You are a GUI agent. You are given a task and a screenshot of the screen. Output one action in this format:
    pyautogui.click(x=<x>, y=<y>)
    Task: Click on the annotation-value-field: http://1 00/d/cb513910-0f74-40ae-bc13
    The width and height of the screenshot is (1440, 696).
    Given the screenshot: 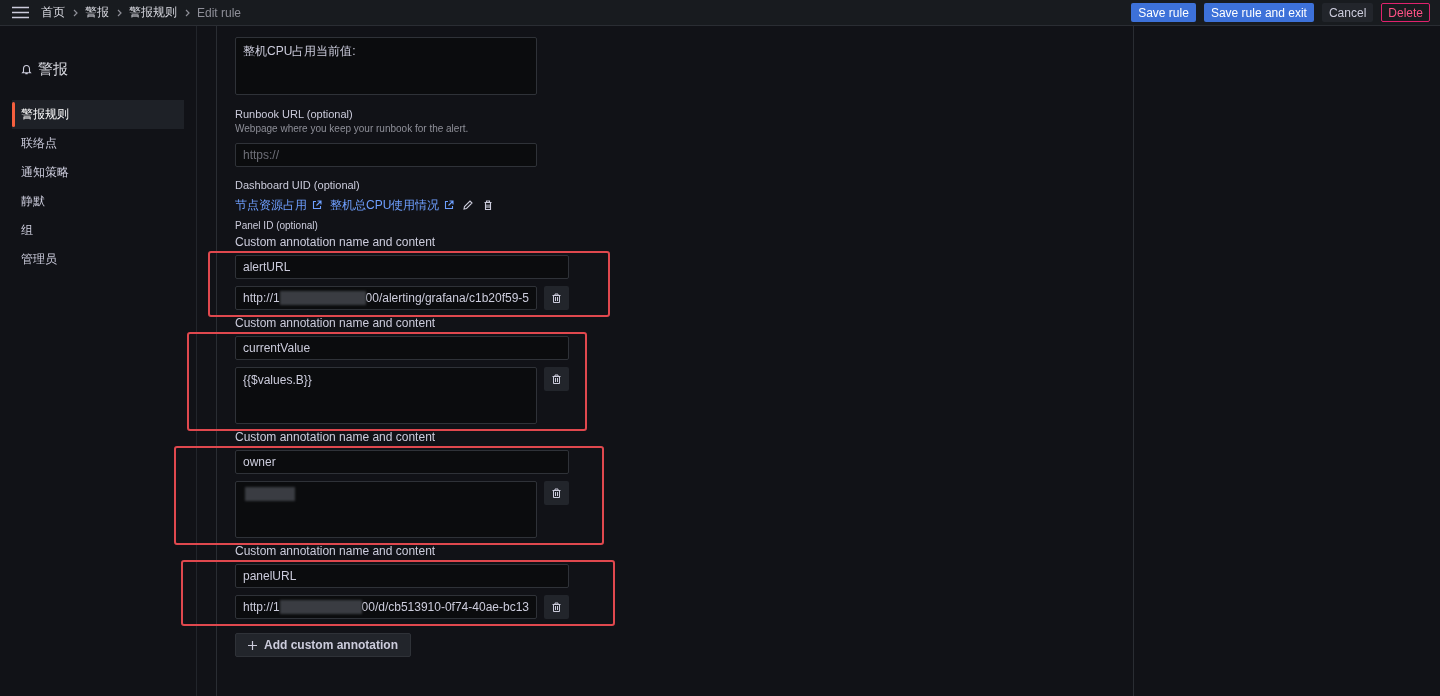 What is the action you would take?
    pyautogui.click(x=386, y=607)
    